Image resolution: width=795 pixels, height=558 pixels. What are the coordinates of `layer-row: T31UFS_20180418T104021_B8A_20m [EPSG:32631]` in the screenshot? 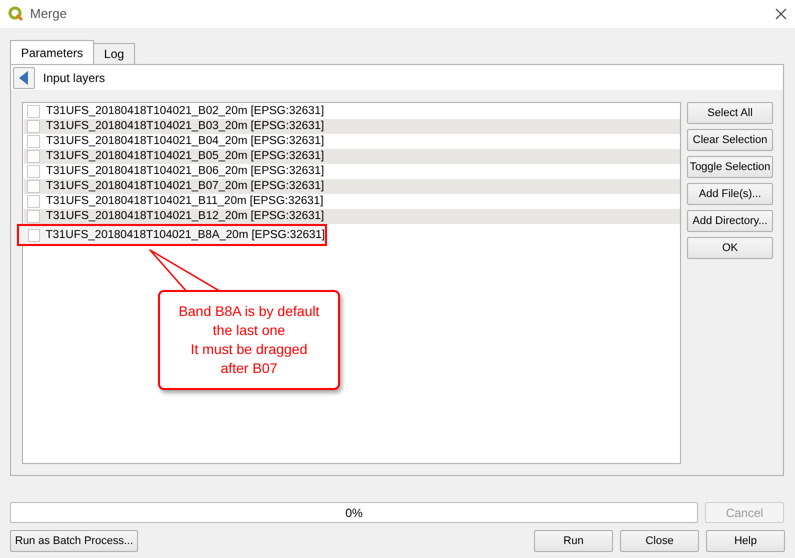 It's located at (172, 235).